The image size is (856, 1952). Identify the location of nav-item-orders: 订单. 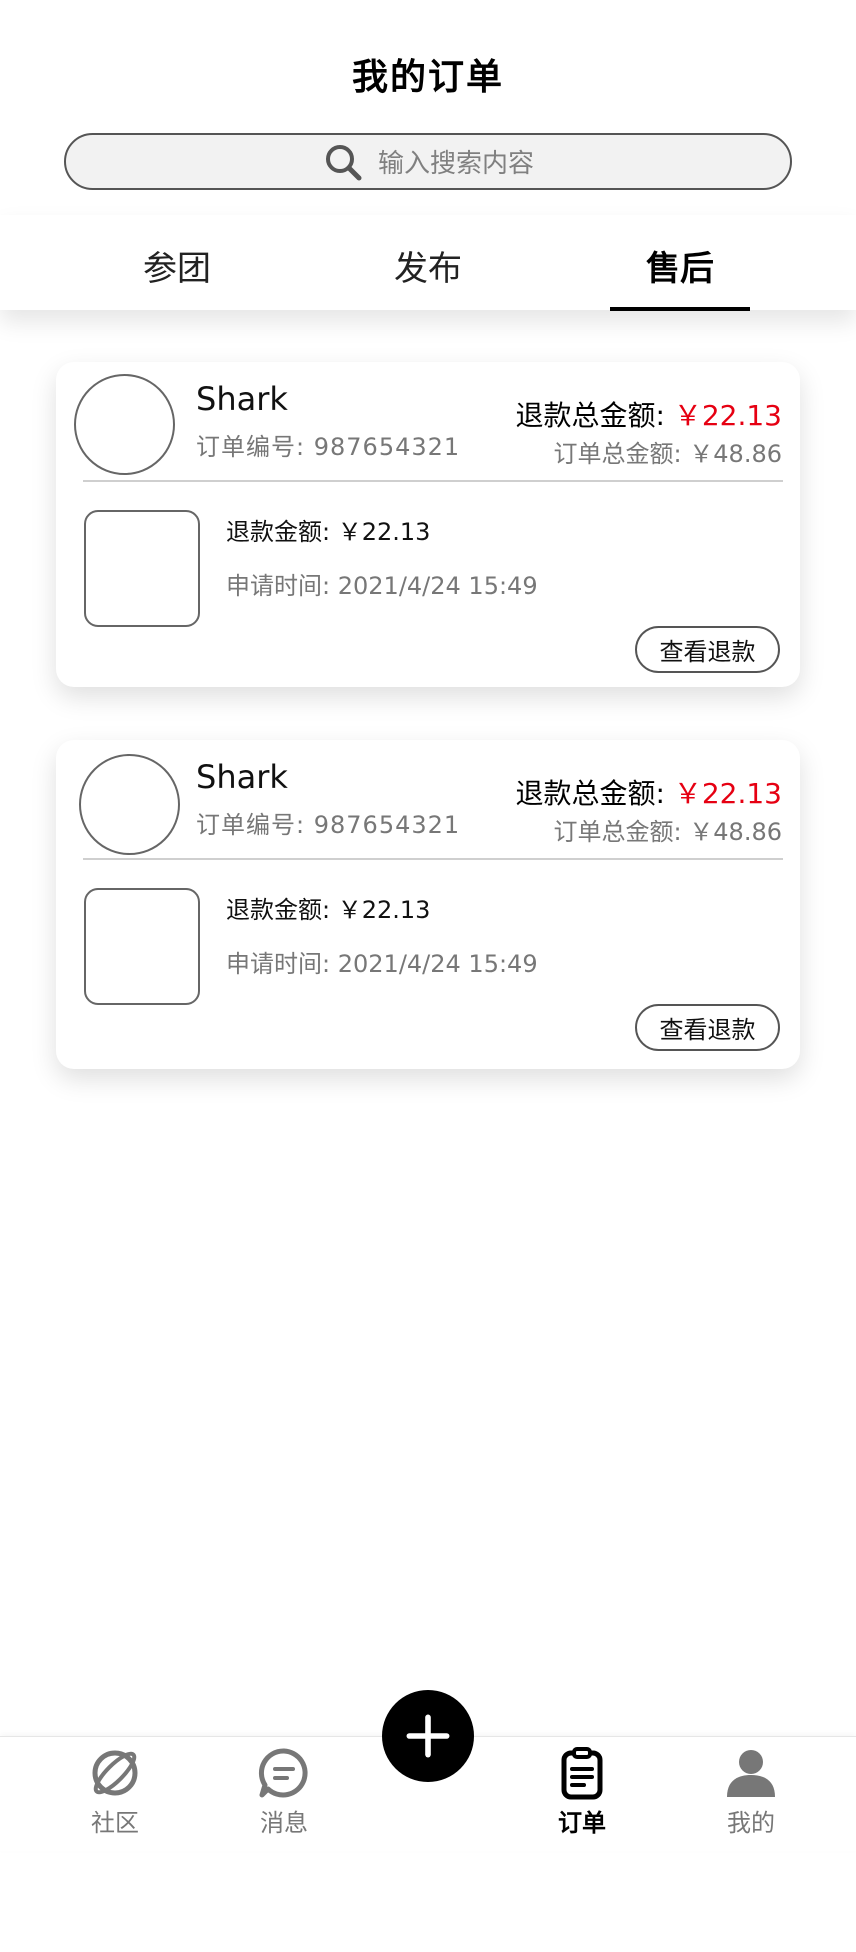
(582, 1787).